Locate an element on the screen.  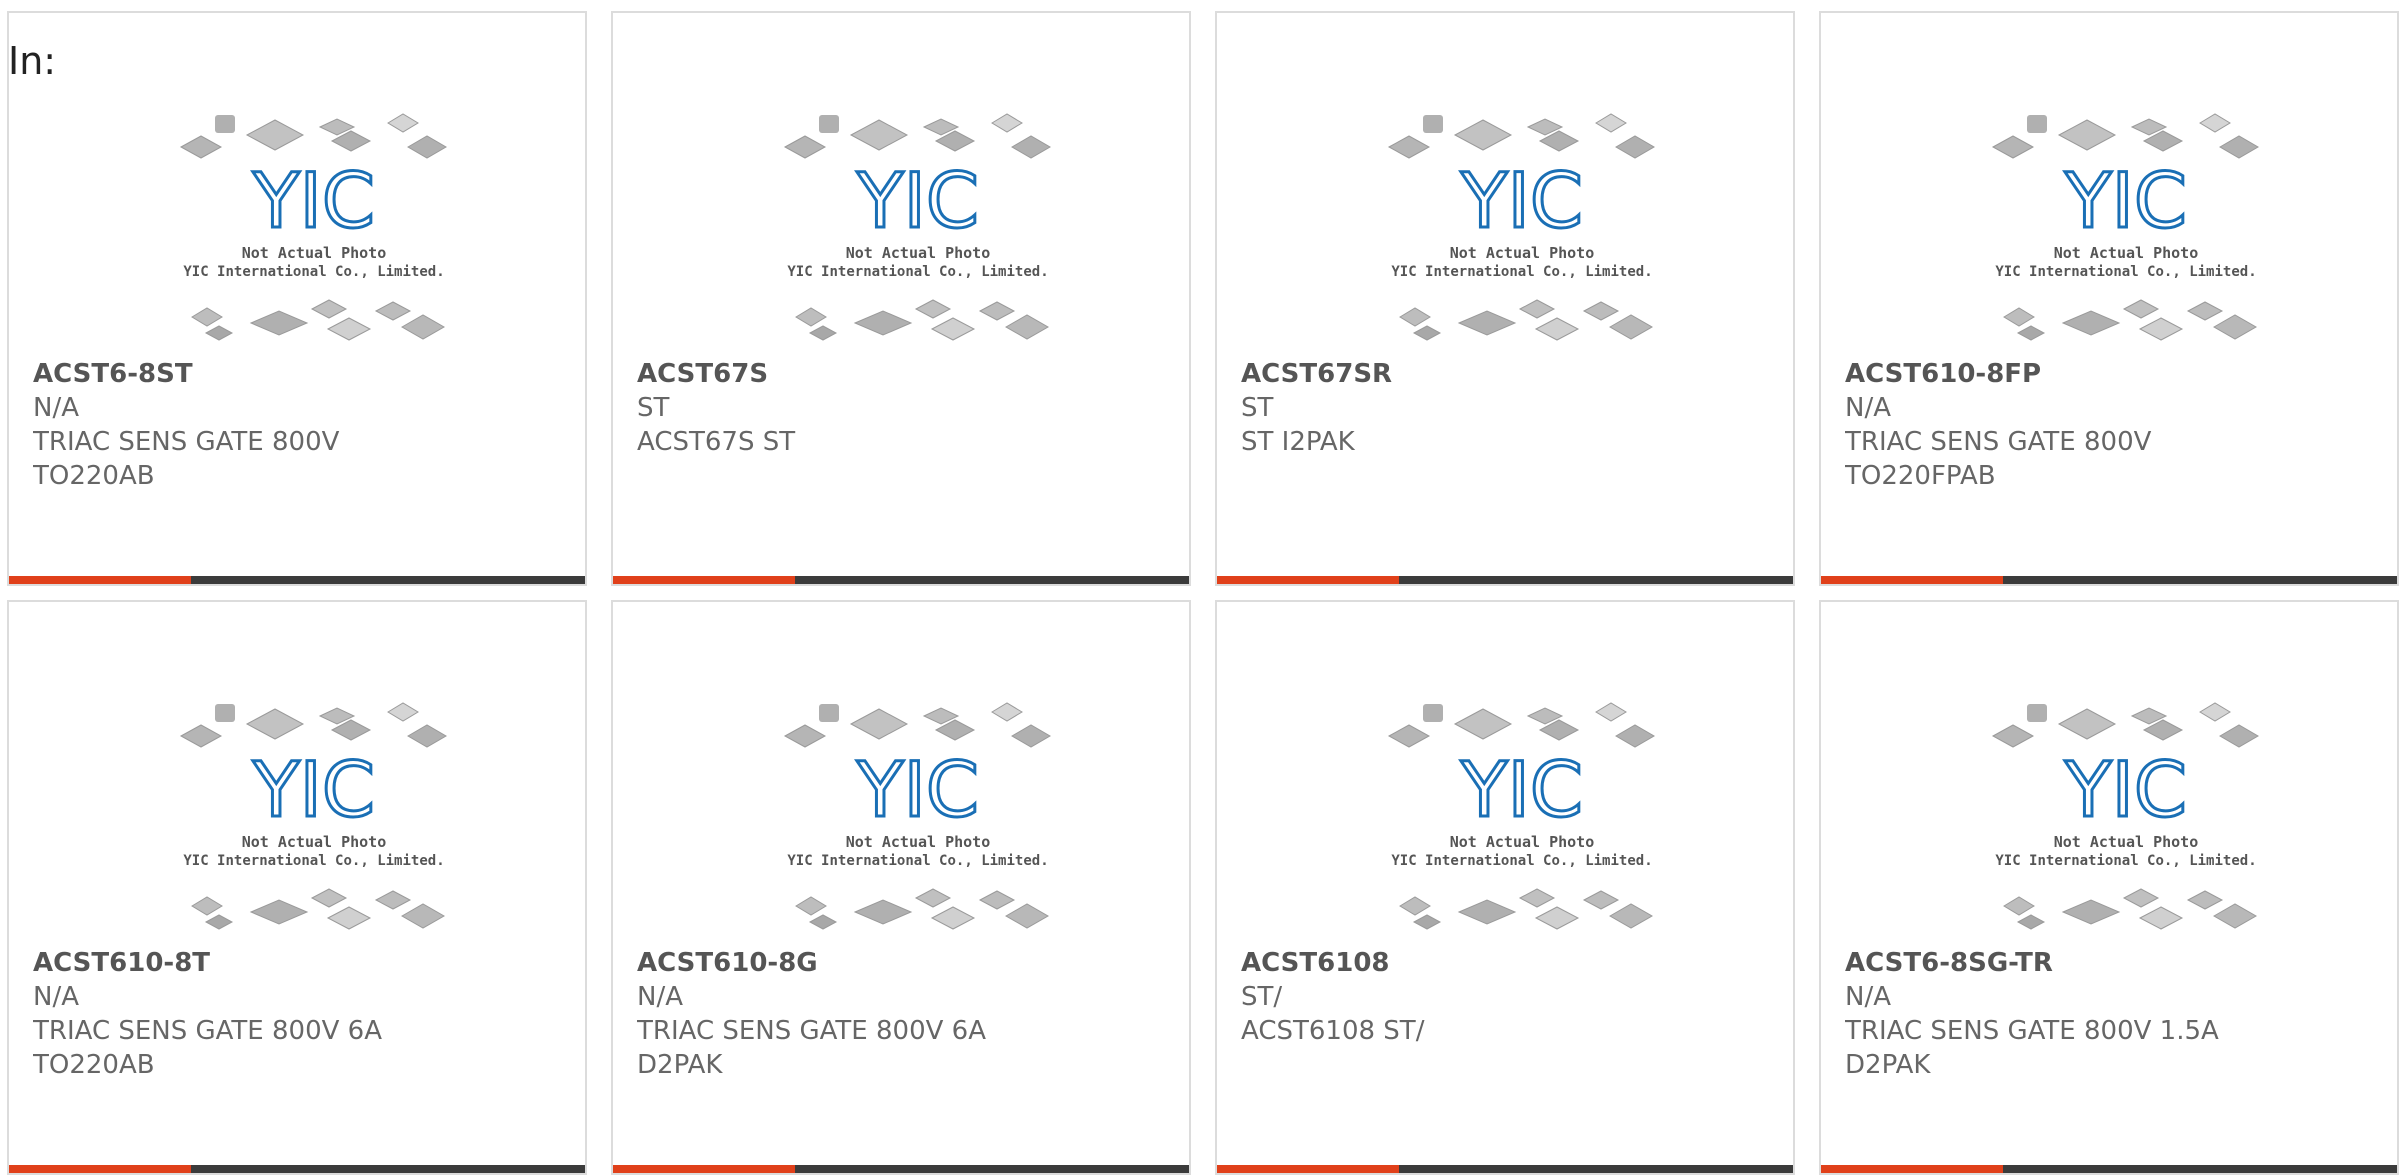
part-number: ACST6-8ST is located at coordinates (303, 374).